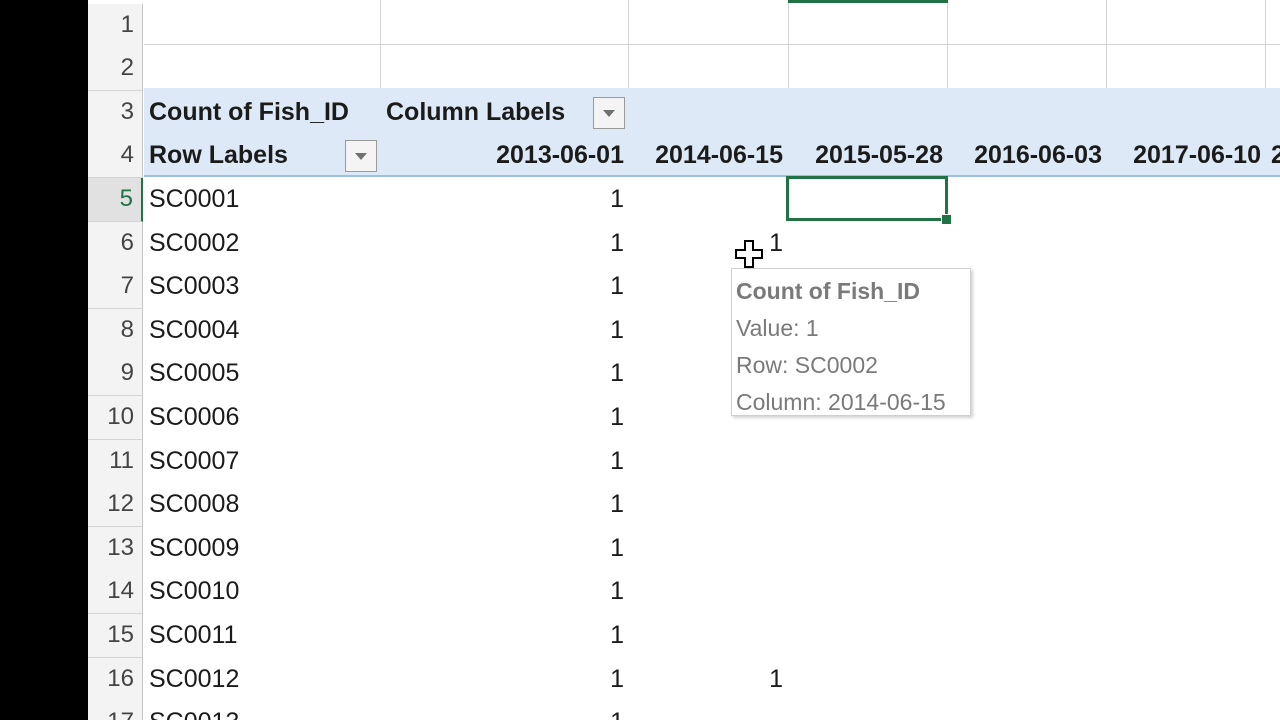  I want to click on row-header: 14, so click(115, 592).